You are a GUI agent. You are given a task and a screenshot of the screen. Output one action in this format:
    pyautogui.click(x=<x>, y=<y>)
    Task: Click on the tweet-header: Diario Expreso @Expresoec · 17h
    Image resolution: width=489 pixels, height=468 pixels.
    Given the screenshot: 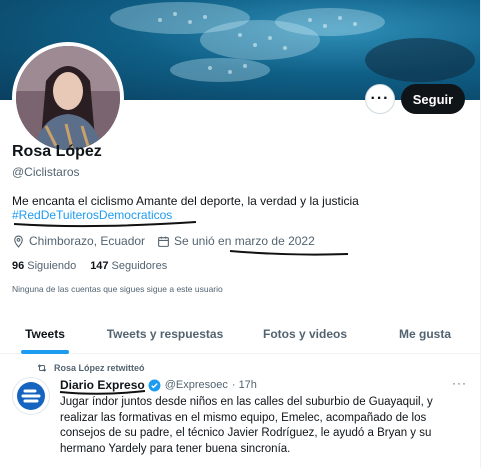 What is the action you would take?
    pyautogui.click(x=158, y=385)
    